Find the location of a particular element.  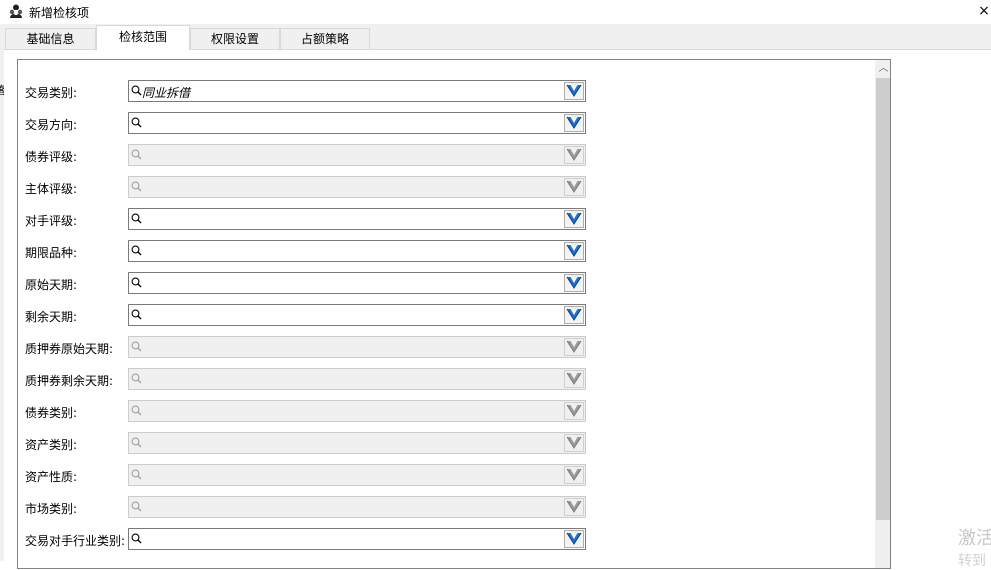

vertical-scrollbar: ︿ is located at coordinates (882, 314).